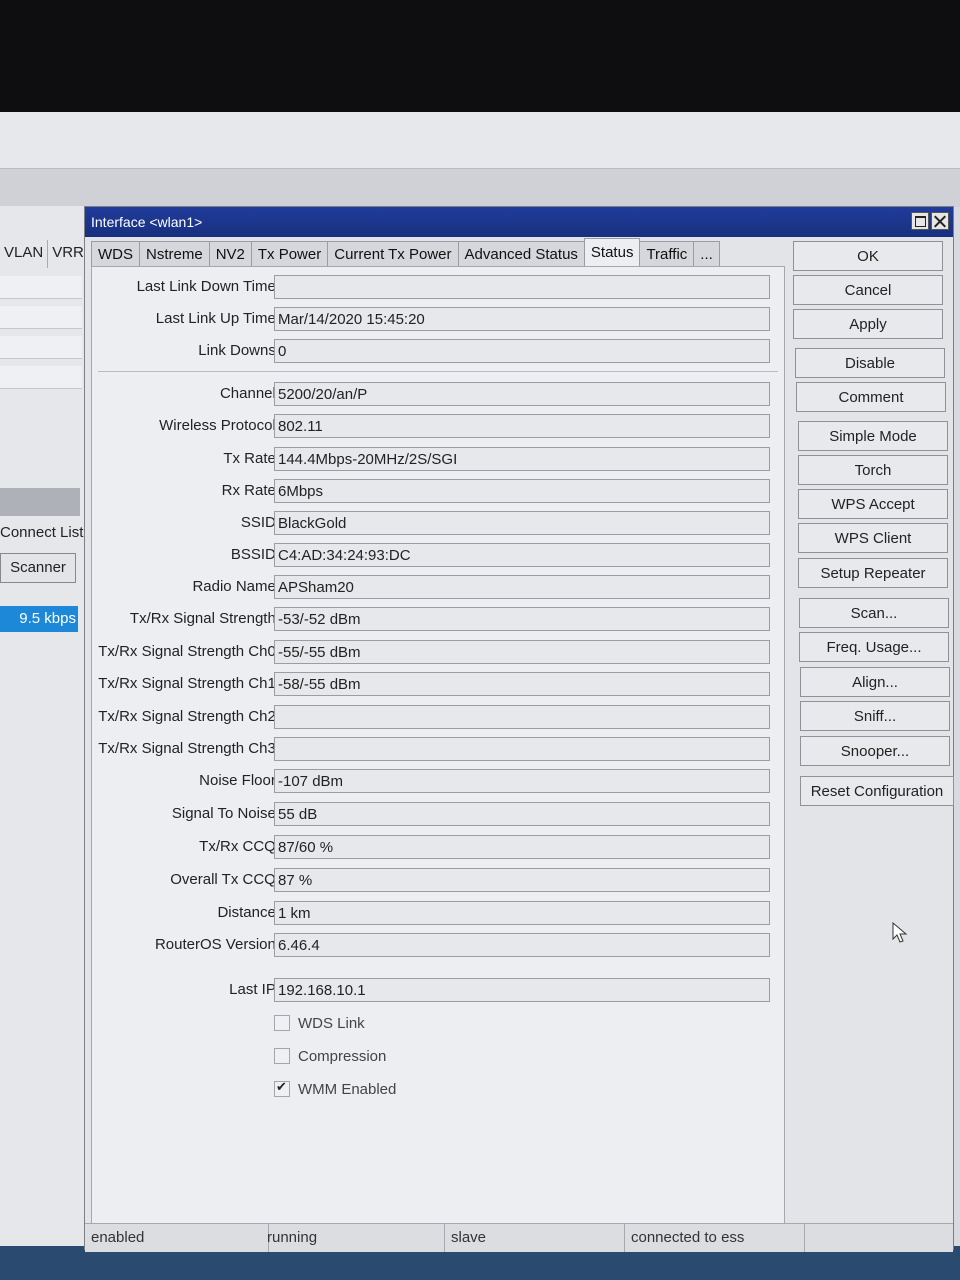 The height and width of the screenshot is (1280, 960). What do you see at coordinates (251, 458) in the screenshot?
I see `field-label: Tx Rate:` at bounding box center [251, 458].